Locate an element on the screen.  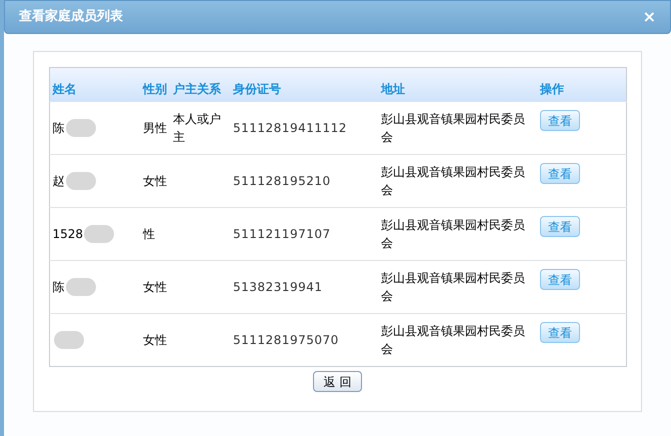
table-cell: 51112819411112 is located at coordinates (290, 128).